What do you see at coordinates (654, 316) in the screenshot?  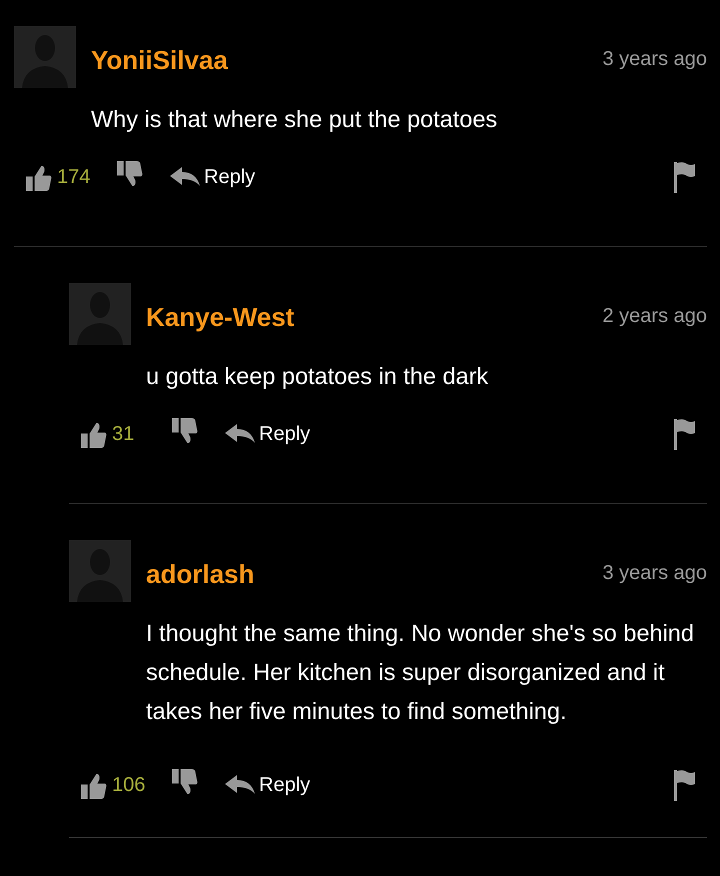 I see `timestamp: 2 years ago` at bounding box center [654, 316].